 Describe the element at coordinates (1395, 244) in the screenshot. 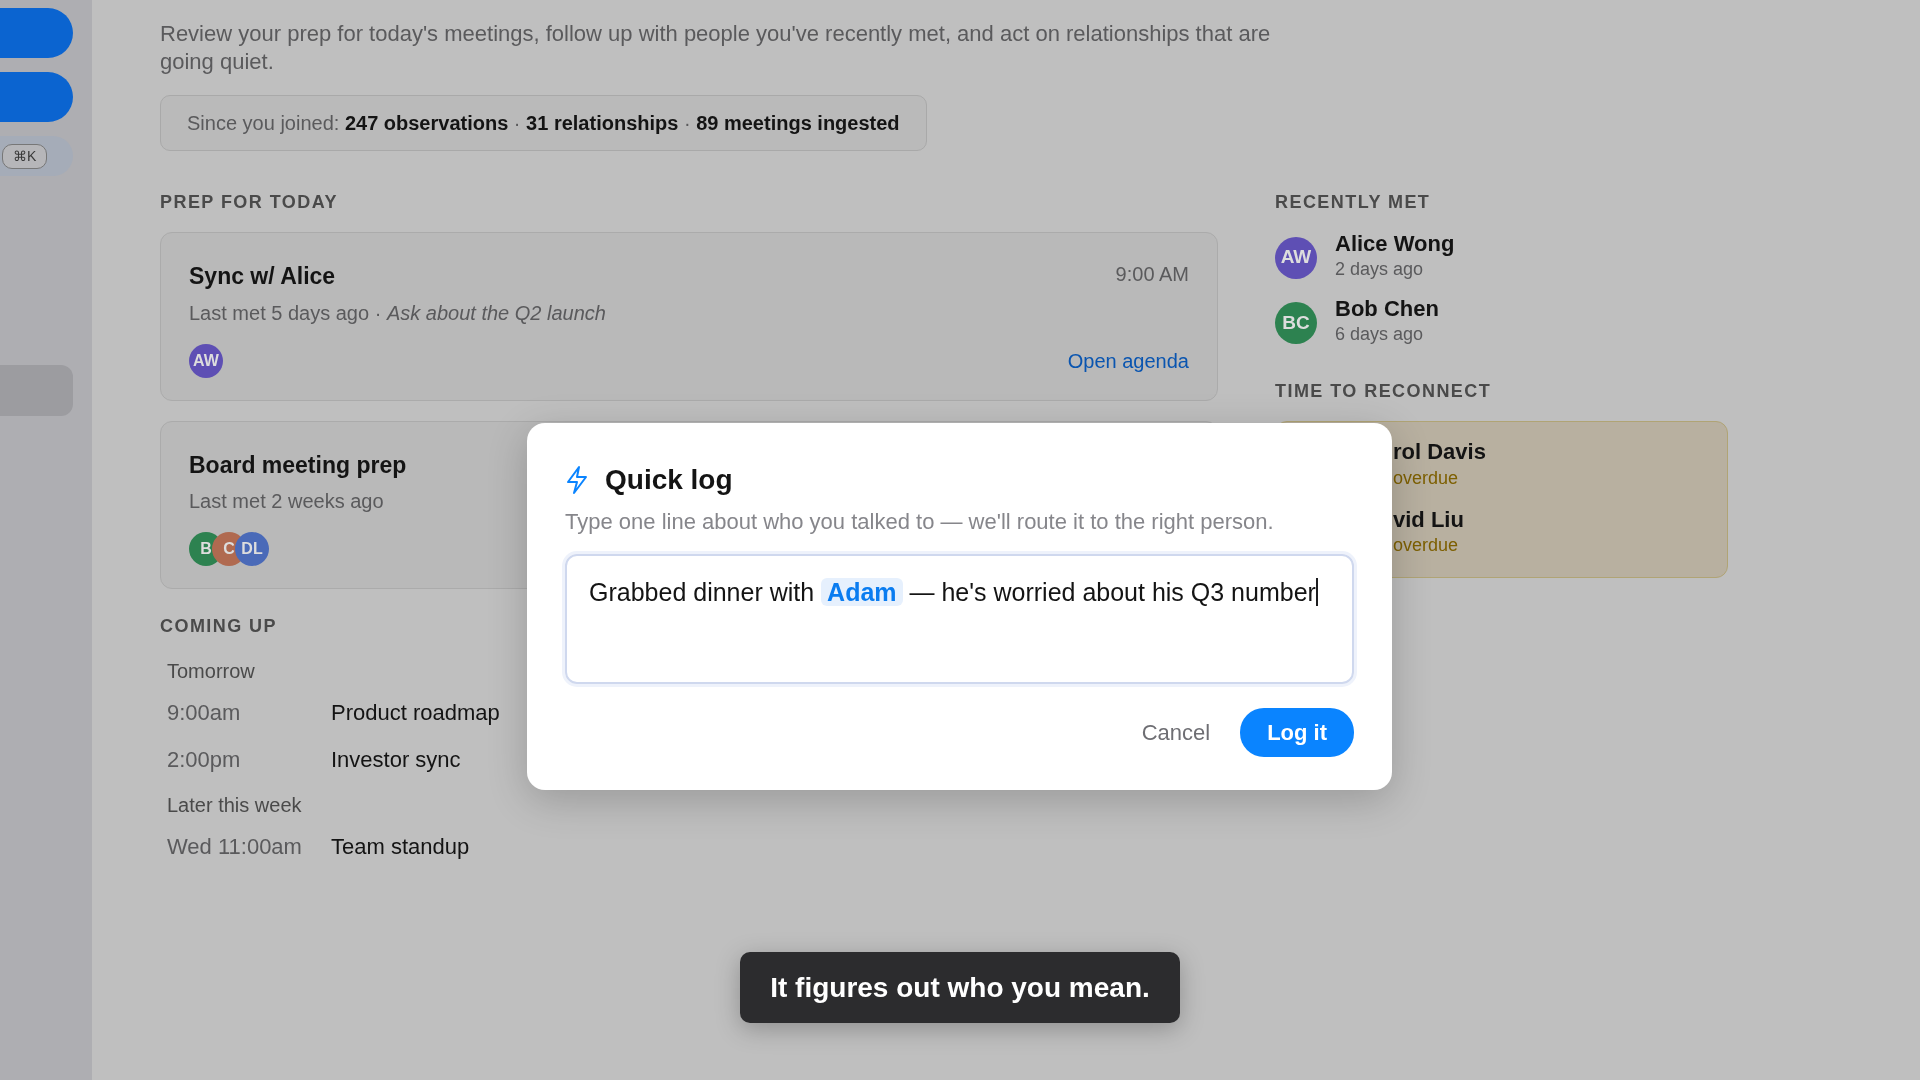

I see `person-name: Alice Wong` at that location.